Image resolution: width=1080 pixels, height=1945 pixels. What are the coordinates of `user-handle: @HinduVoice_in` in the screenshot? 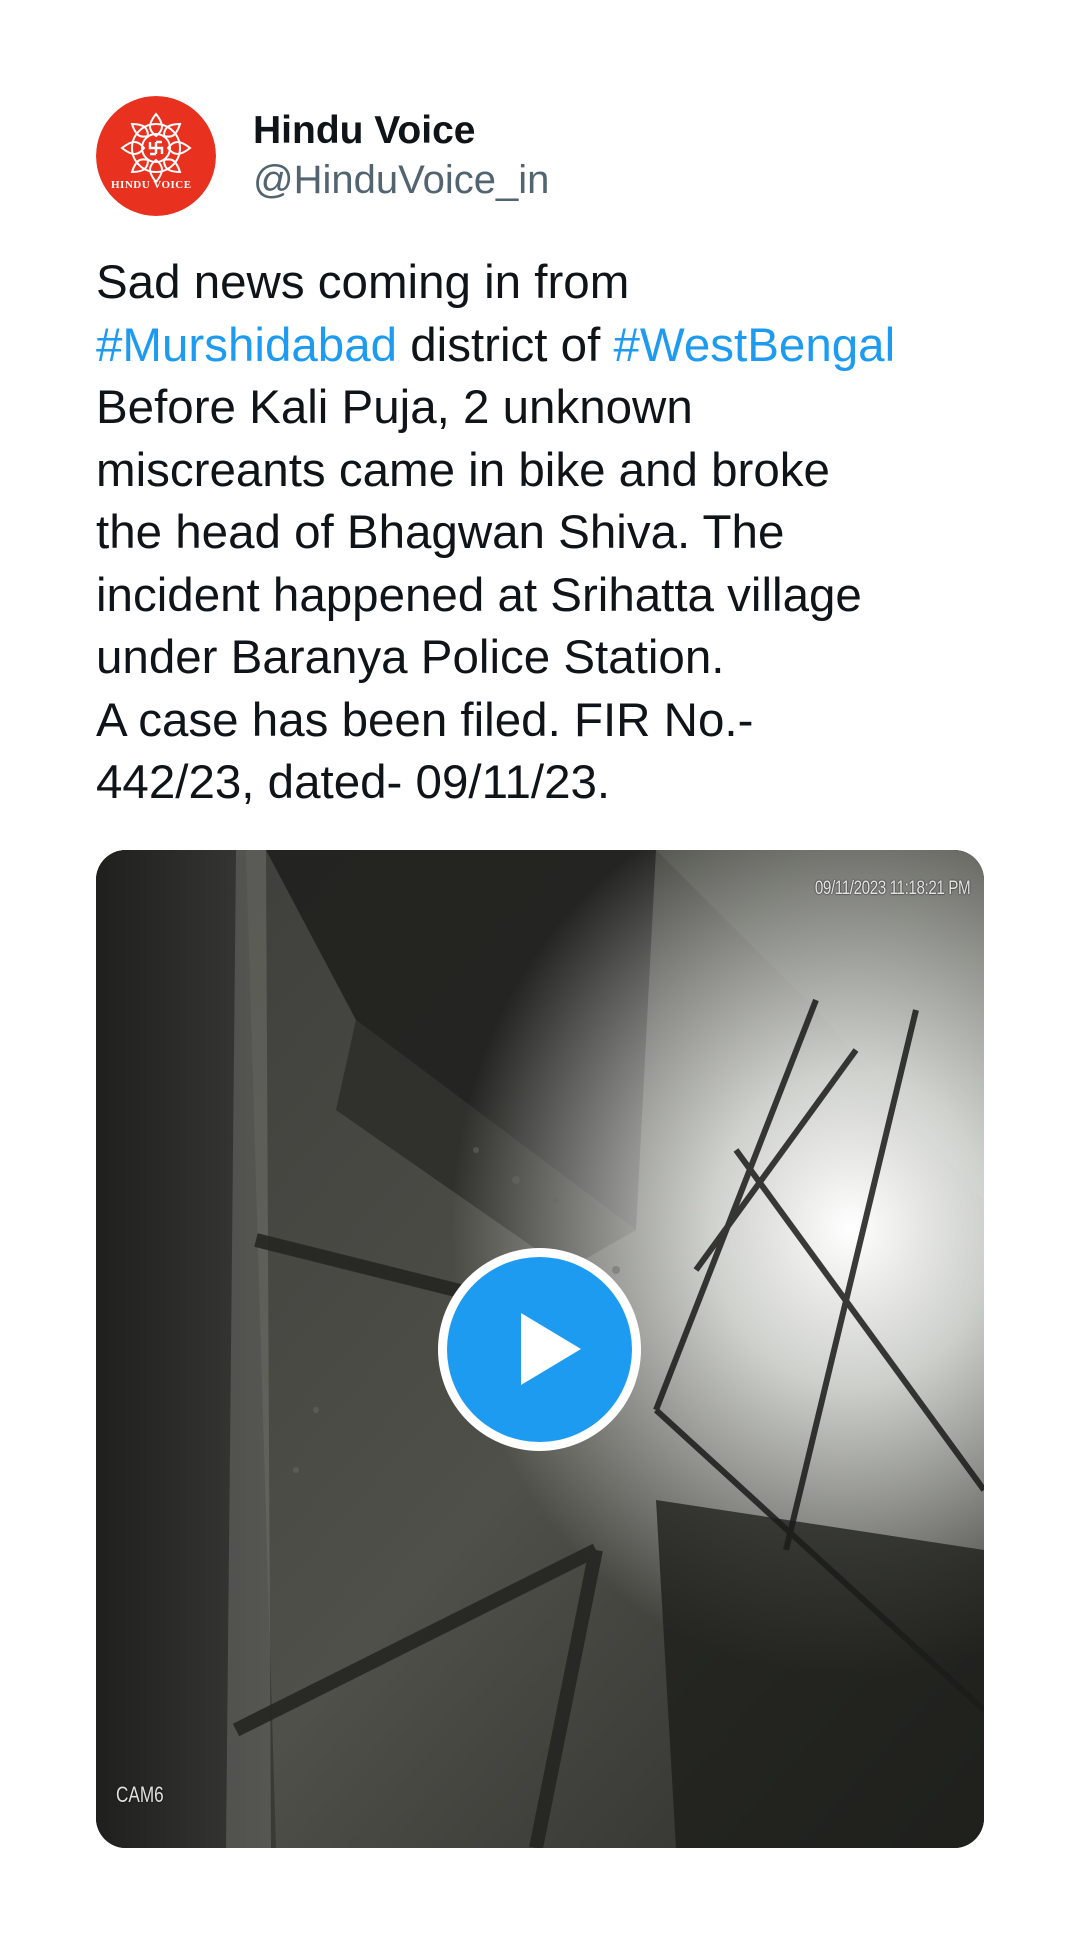 It's located at (401, 180).